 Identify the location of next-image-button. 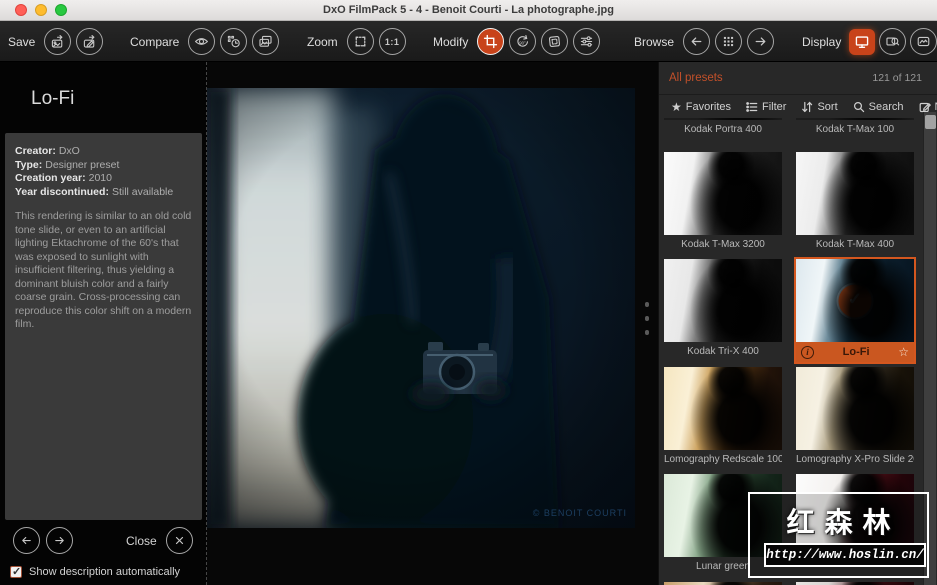
(761, 41).